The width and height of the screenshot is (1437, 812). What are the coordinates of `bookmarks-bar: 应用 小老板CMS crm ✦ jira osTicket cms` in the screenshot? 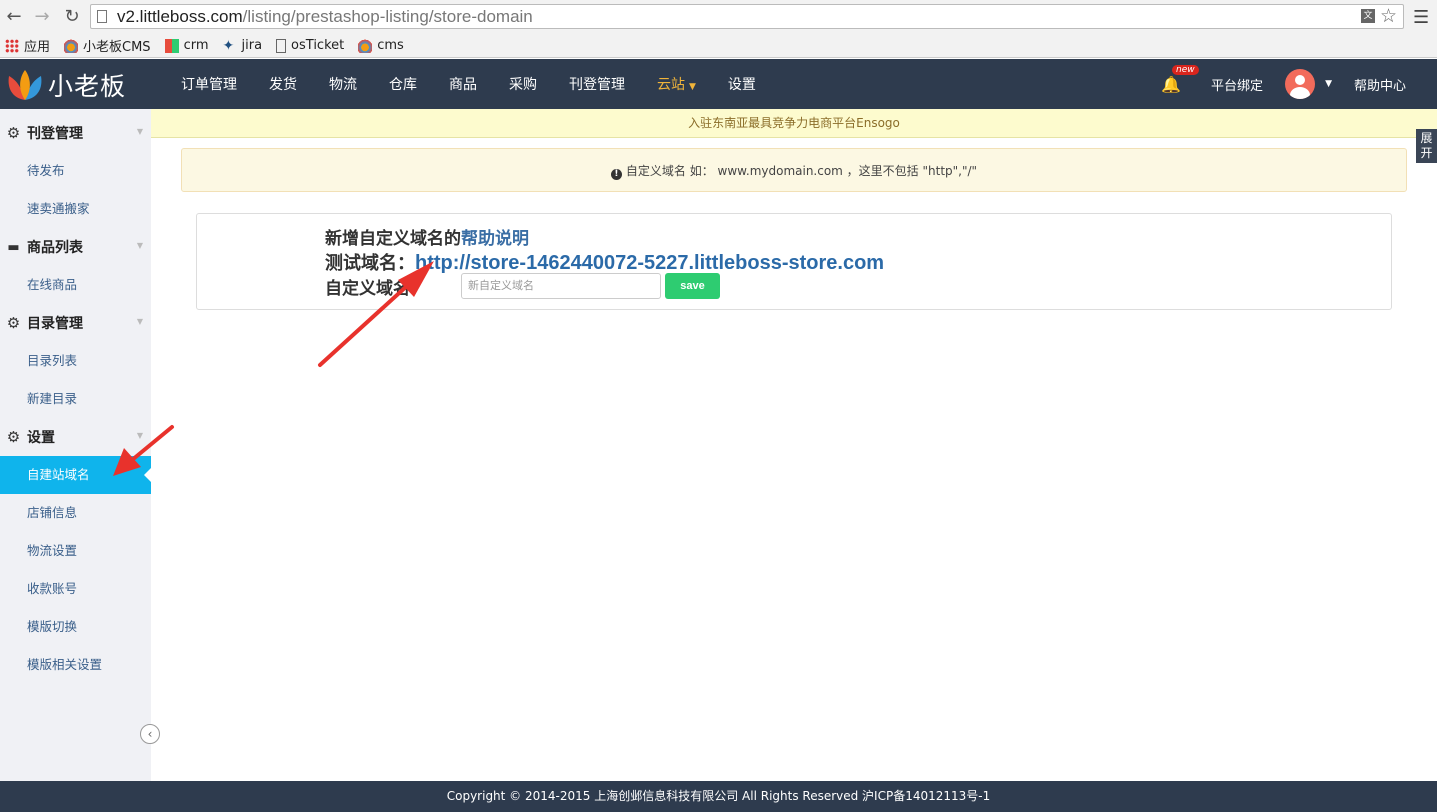 It's located at (718, 46).